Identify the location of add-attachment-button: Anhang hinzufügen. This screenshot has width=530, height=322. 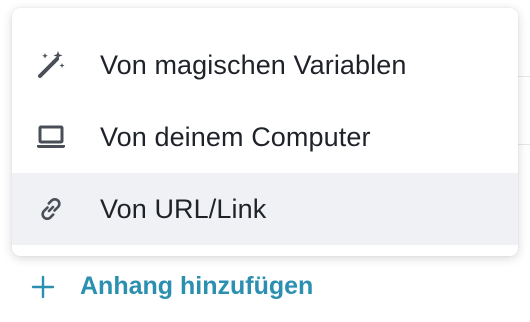
(171, 286).